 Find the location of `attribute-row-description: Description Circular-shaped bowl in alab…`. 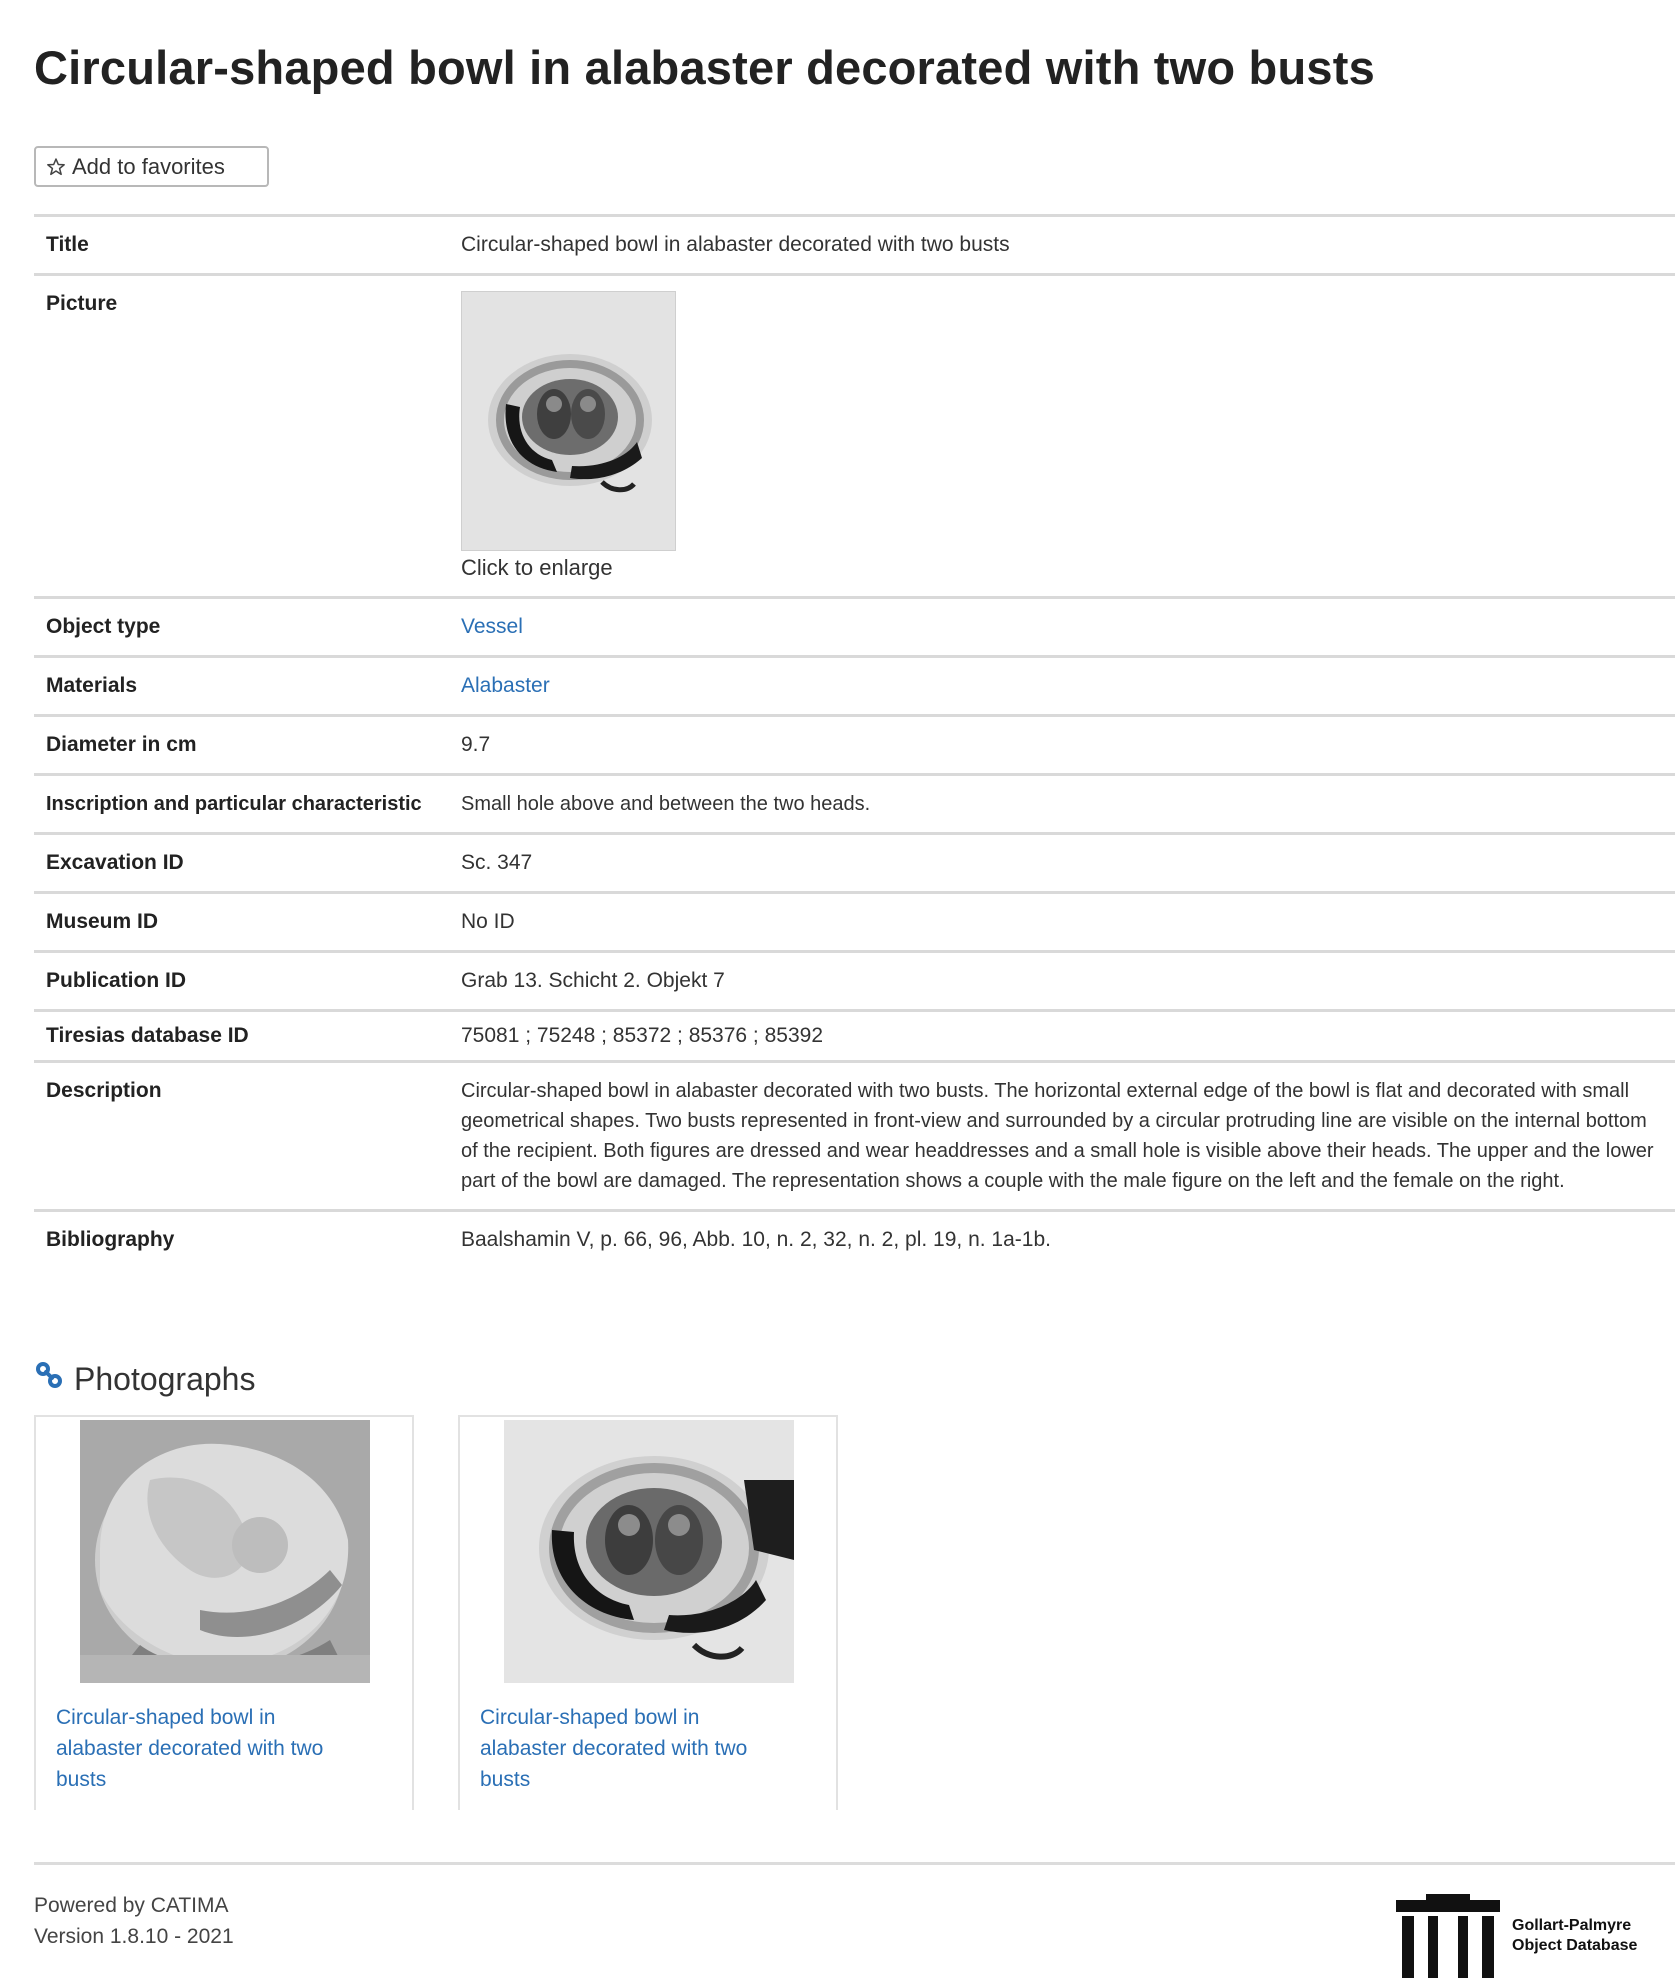

attribute-row-description: Description Circular-shaped bowl in alab… is located at coordinates (854, 1135).